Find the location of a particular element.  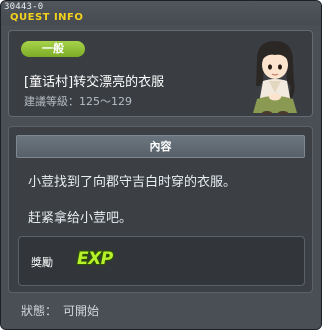

npc-girl-portrait is located at coordinates (275, 78).